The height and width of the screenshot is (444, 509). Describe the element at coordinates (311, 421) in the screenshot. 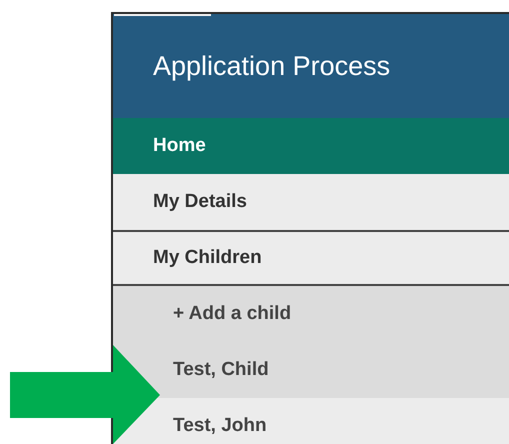

I see `child-nav-item: Test, John` at that location.